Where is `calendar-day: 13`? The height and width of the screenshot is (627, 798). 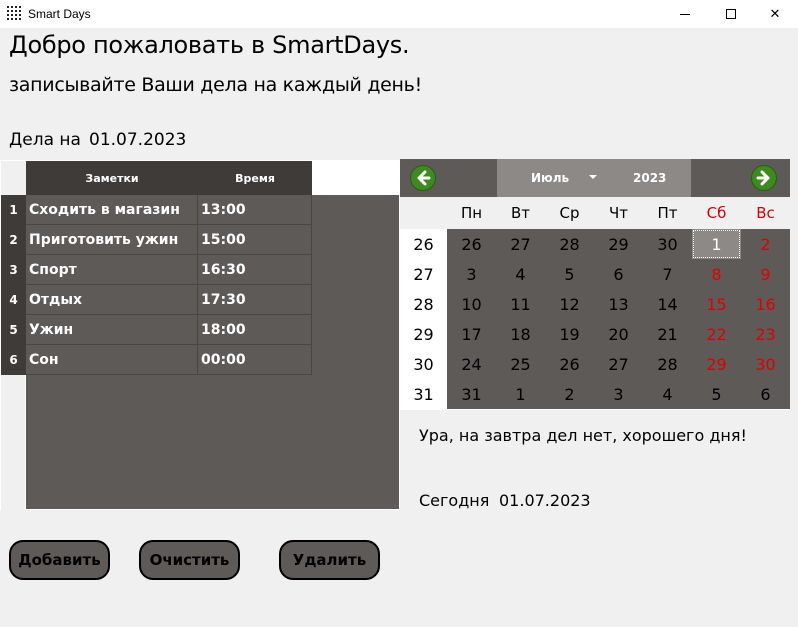 calendar-day: 13 is located at coordinates (618, 304).